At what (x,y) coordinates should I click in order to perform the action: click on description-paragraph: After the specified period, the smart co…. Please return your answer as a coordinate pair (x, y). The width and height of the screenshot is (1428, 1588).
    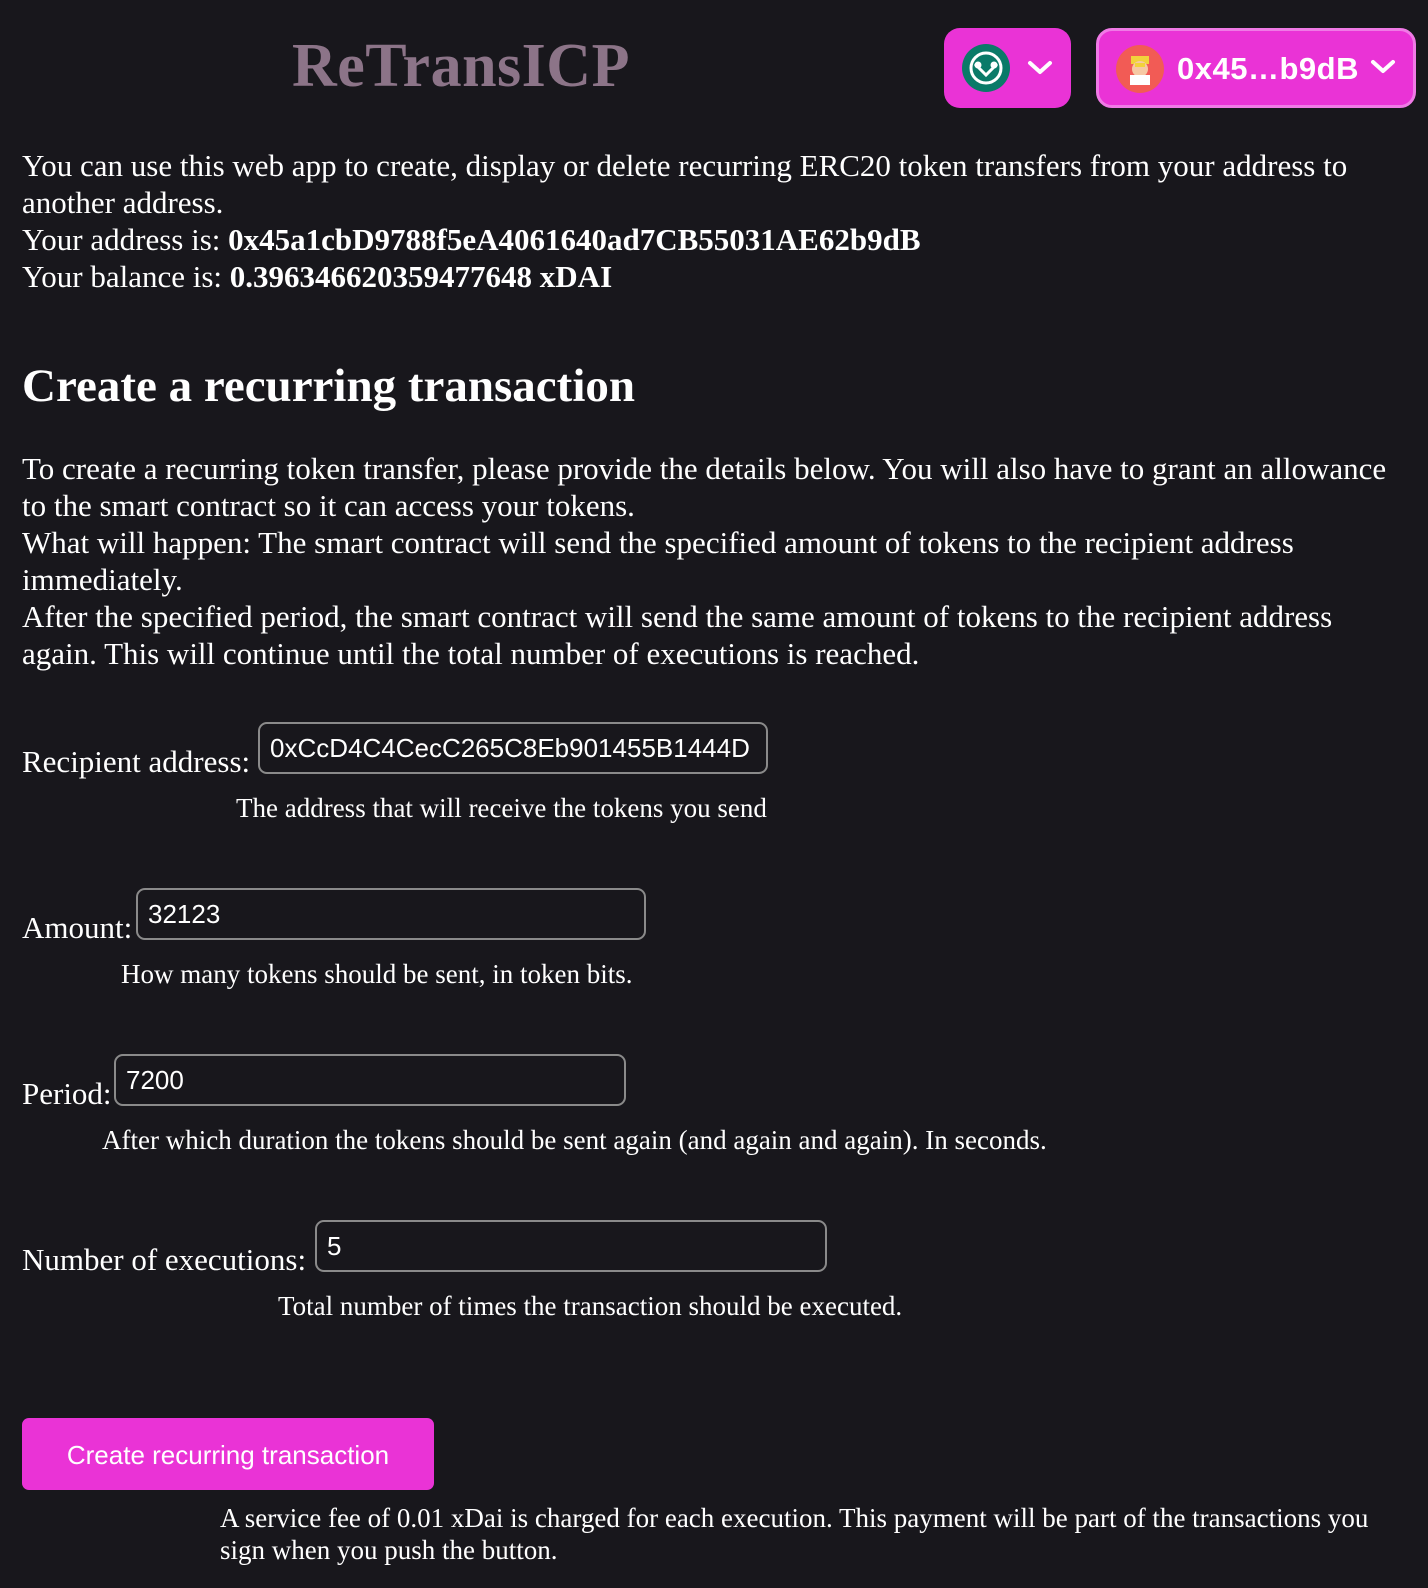
    Looking at the image, I should click on (677, 635).